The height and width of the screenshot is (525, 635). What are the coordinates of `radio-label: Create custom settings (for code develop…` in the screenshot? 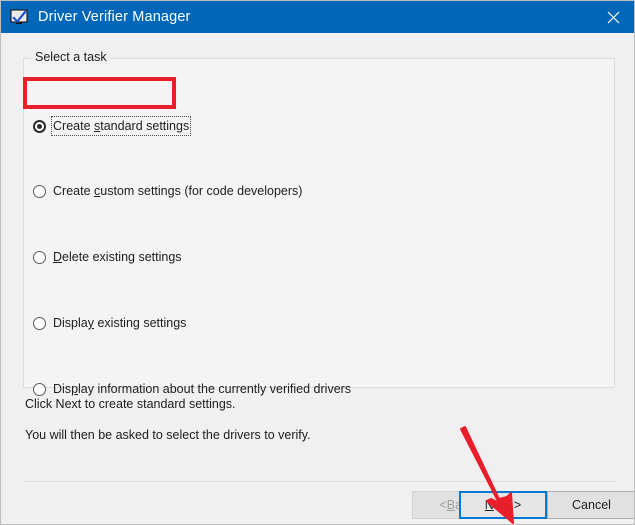 It's located at (178, 191).